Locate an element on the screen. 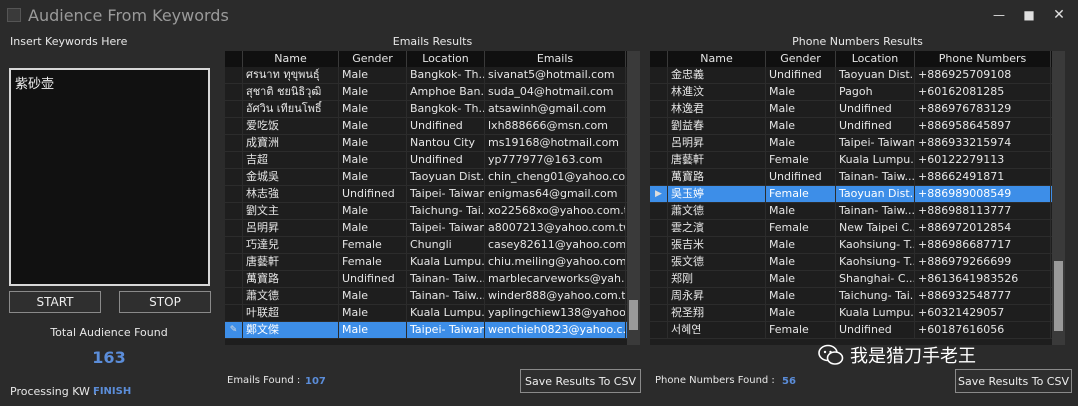 The width and height of the screenshot is (1078, 406). table-row: 萬寶路 Undifined Tainan- Taiw... +88662491871 is located at coordinates (857, 177).